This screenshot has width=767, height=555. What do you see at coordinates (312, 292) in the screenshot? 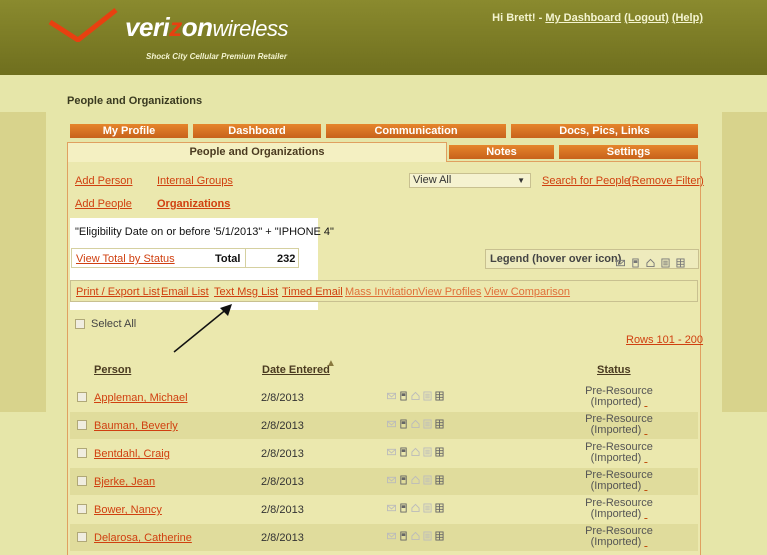
I see `timed-email-link: Timed Email` at bounding box center [312, 292].